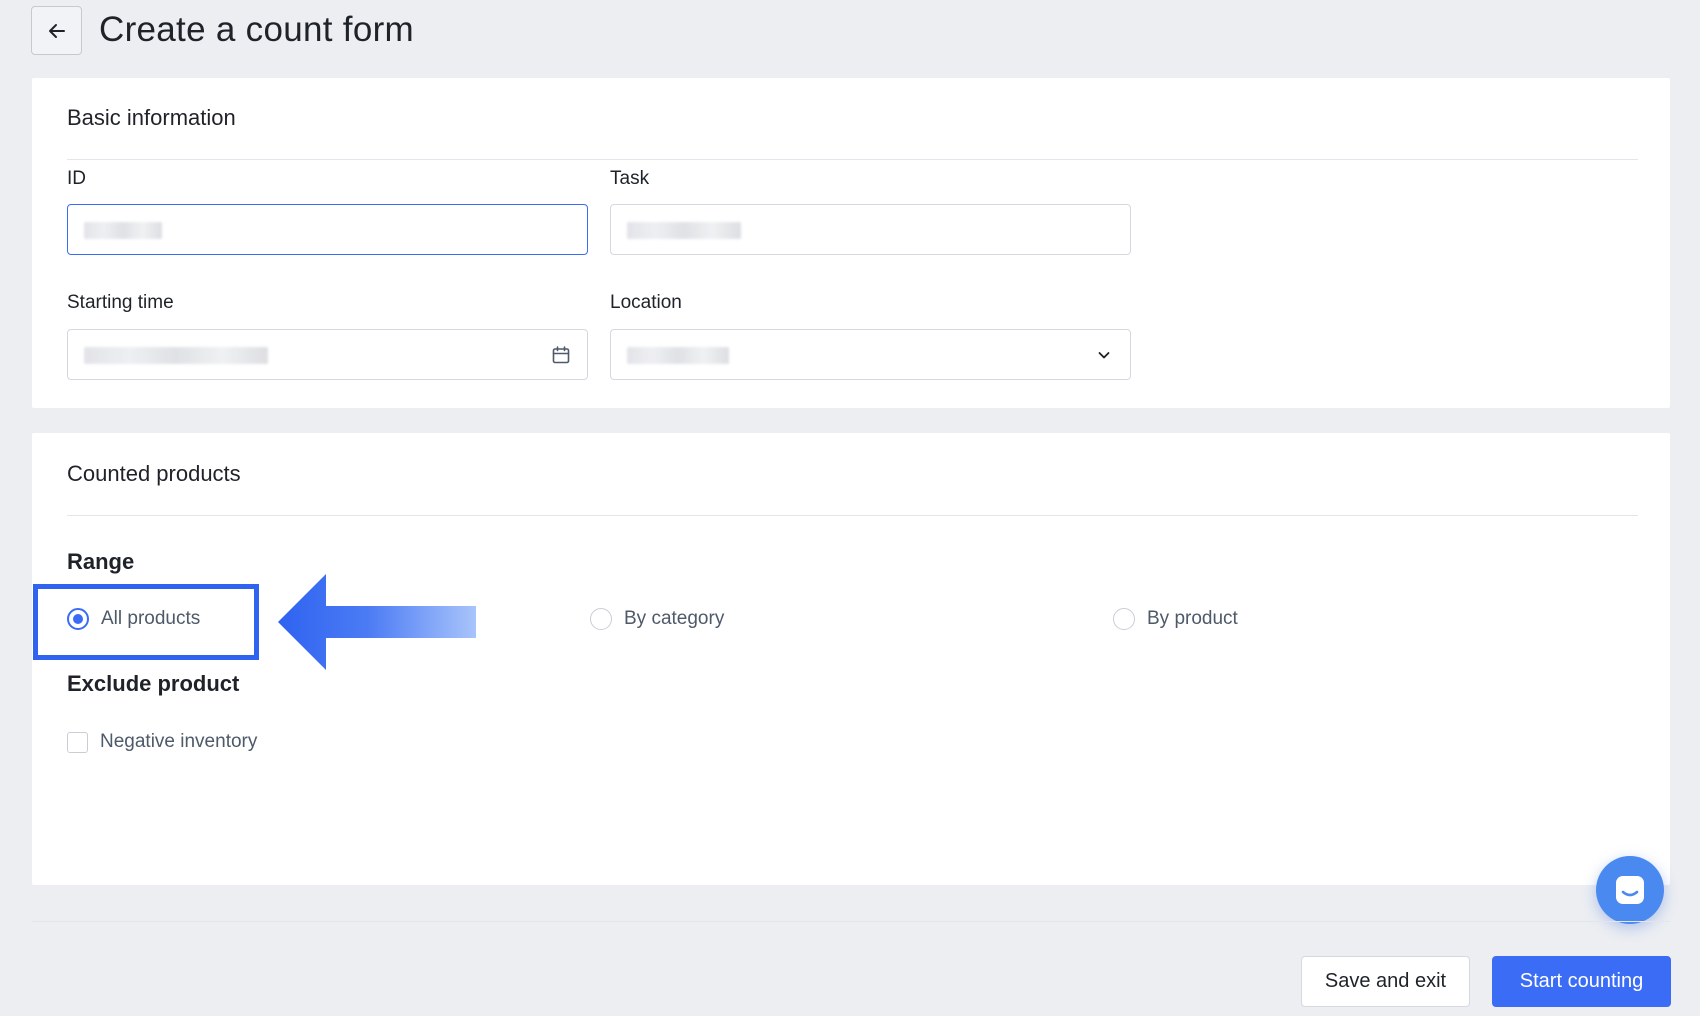 The width and height of the screenshot is (1700, 1016). I want to click on task-input, so click(870, 229).